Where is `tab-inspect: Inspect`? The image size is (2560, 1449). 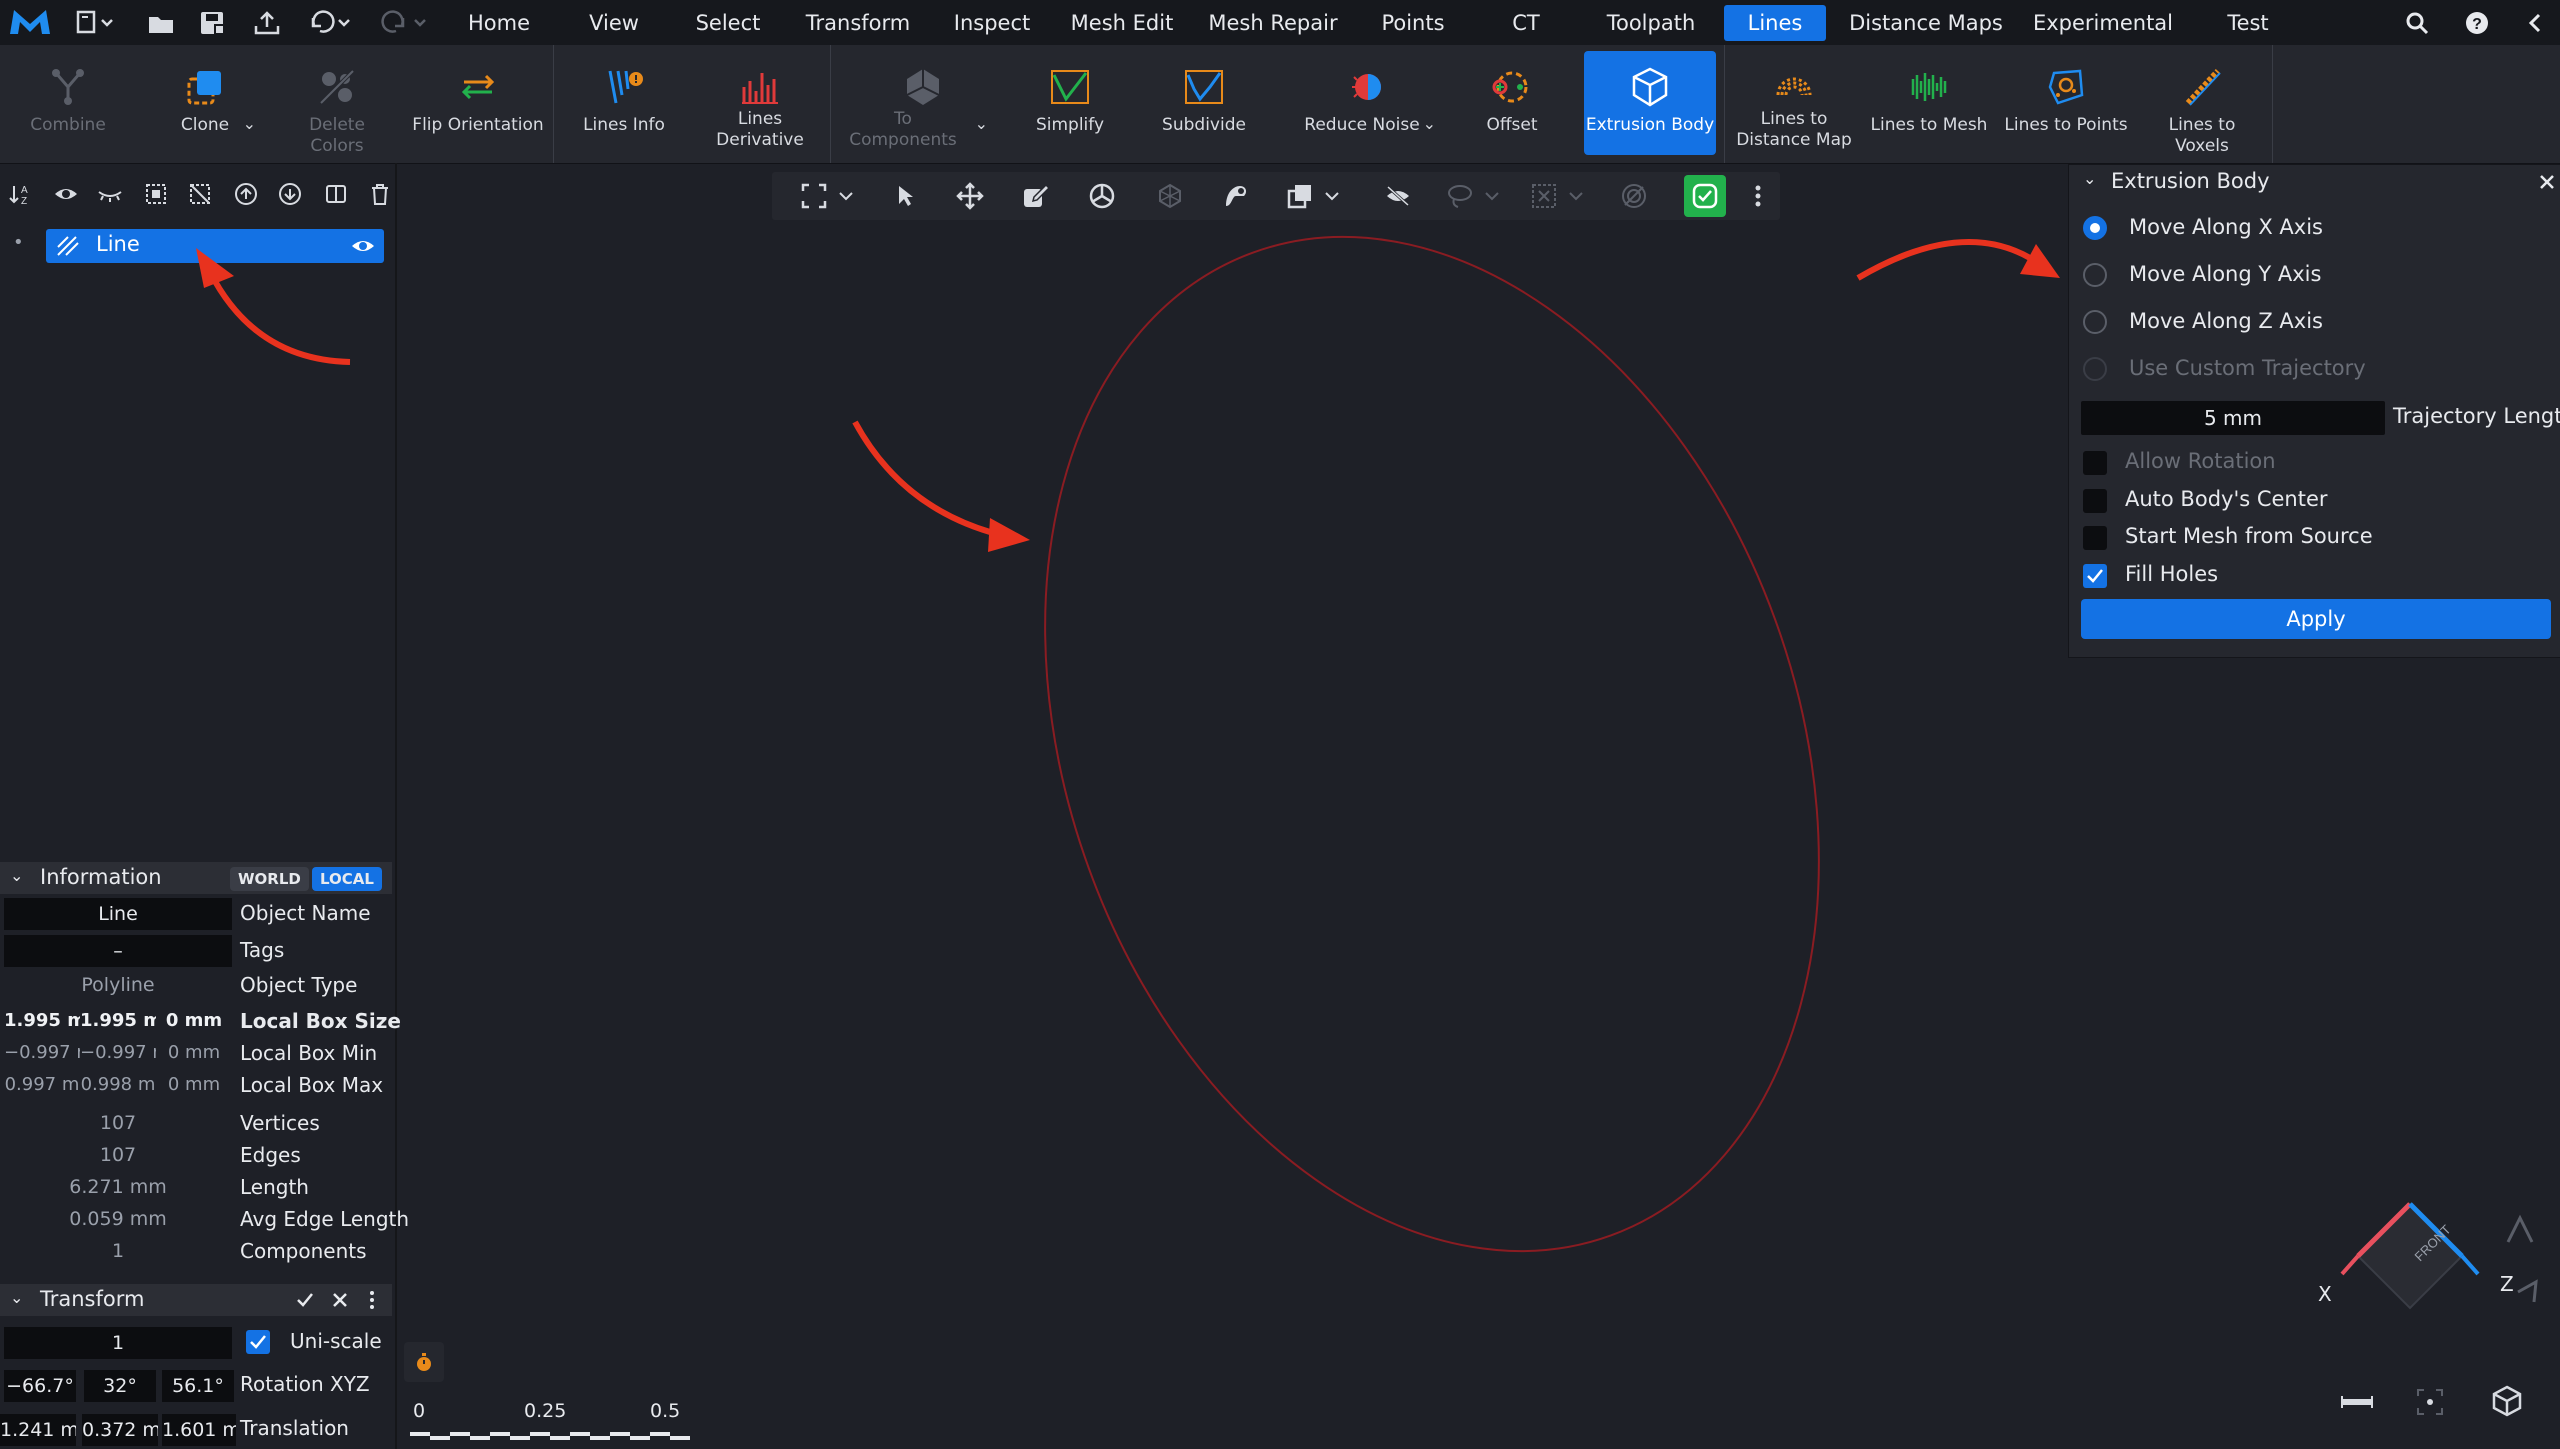 tab-inspect: Inspect is located at coordinates (992, 23).